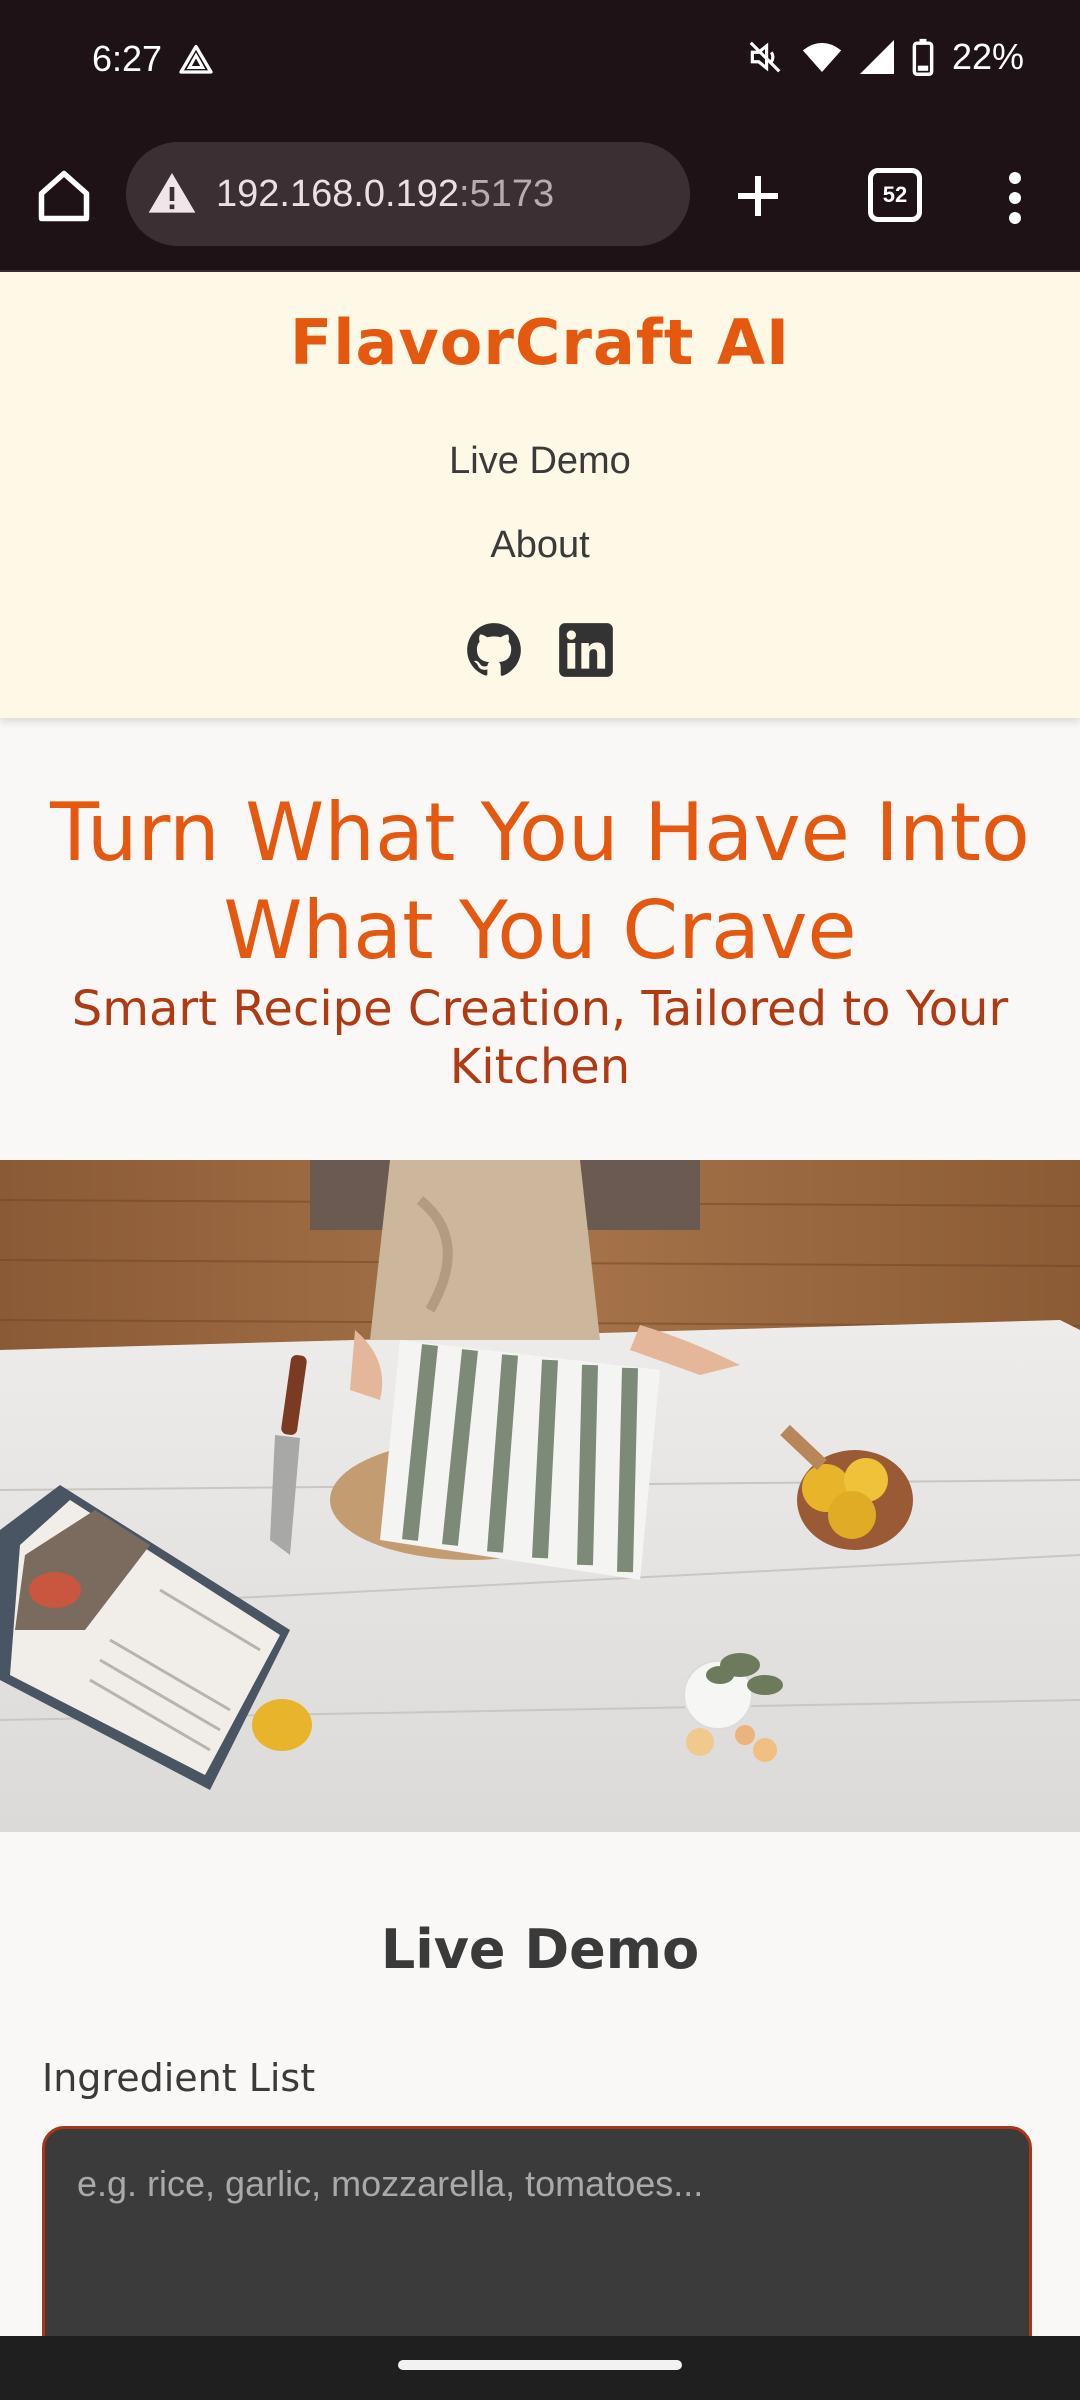  I want to click on ingredient-list-input, so click(537, 2246).